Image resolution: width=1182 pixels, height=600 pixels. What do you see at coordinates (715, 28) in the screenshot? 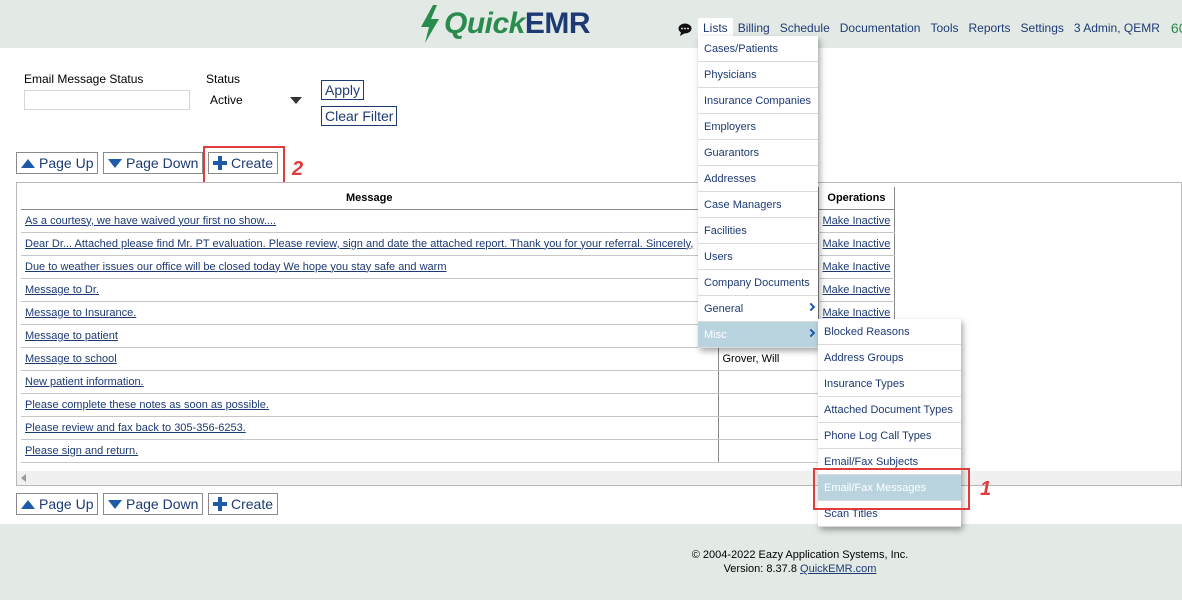
I see `nav-lists: Lists` at bounding box center [715, 28].